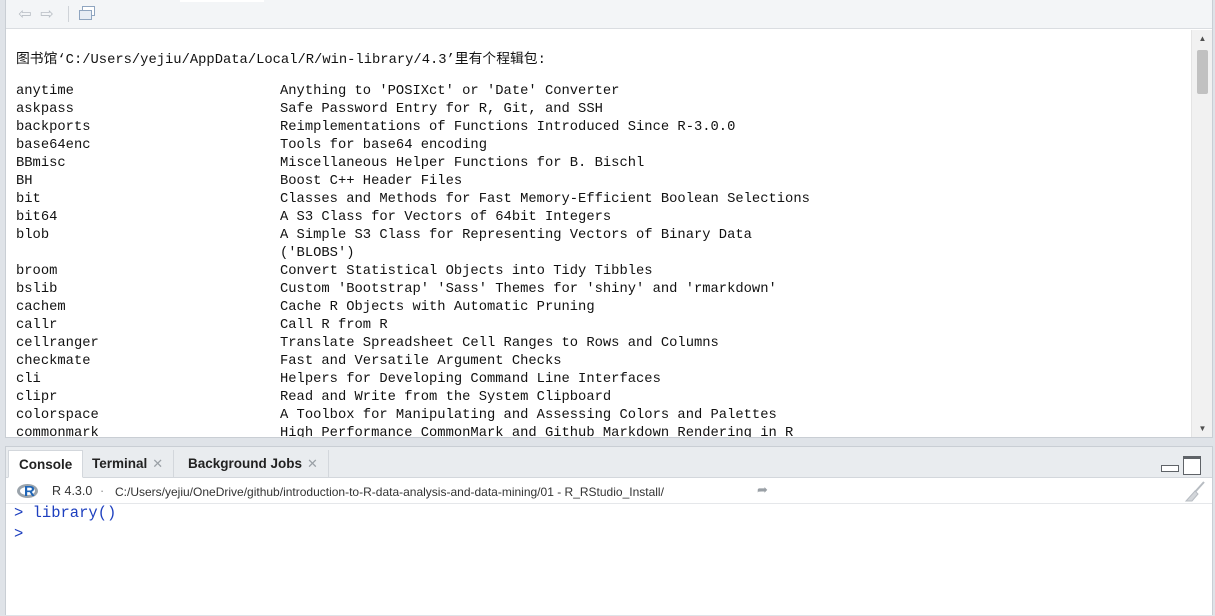 This screenshot has width=1215, height=616. Describe the element at coordinates (1201, 233) in the screenshot. I see `viewer-scrollbar: ▲ ▼` at that location.